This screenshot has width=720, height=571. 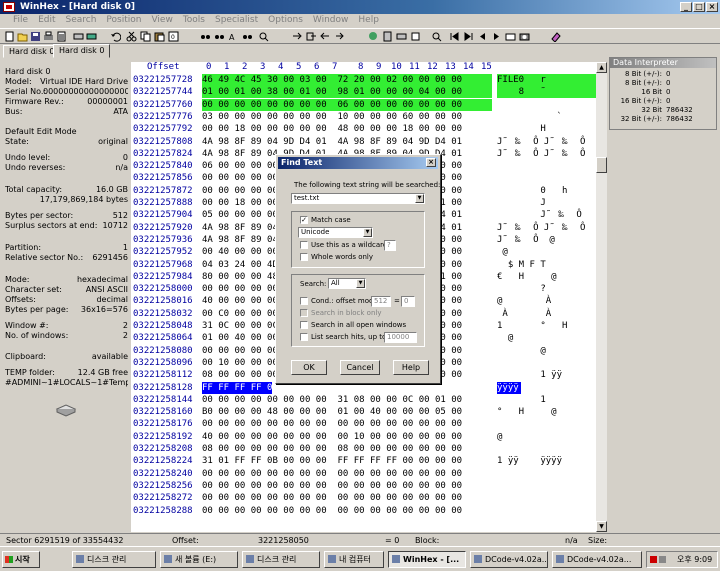 What do you see at coordinates (123, 21) in the screenshot?
I see `menu-position: Position` at bounding box center [123, 21].